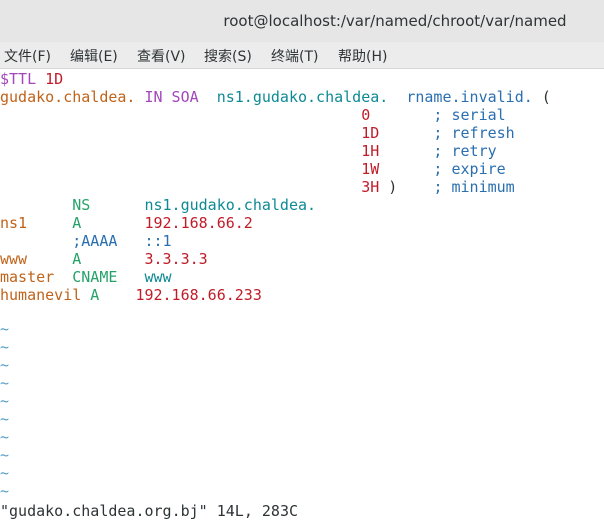  What do you see at coordinates (541, 97) in the screenshot?
I see `code-token: (` at bounding box center [541, 97].